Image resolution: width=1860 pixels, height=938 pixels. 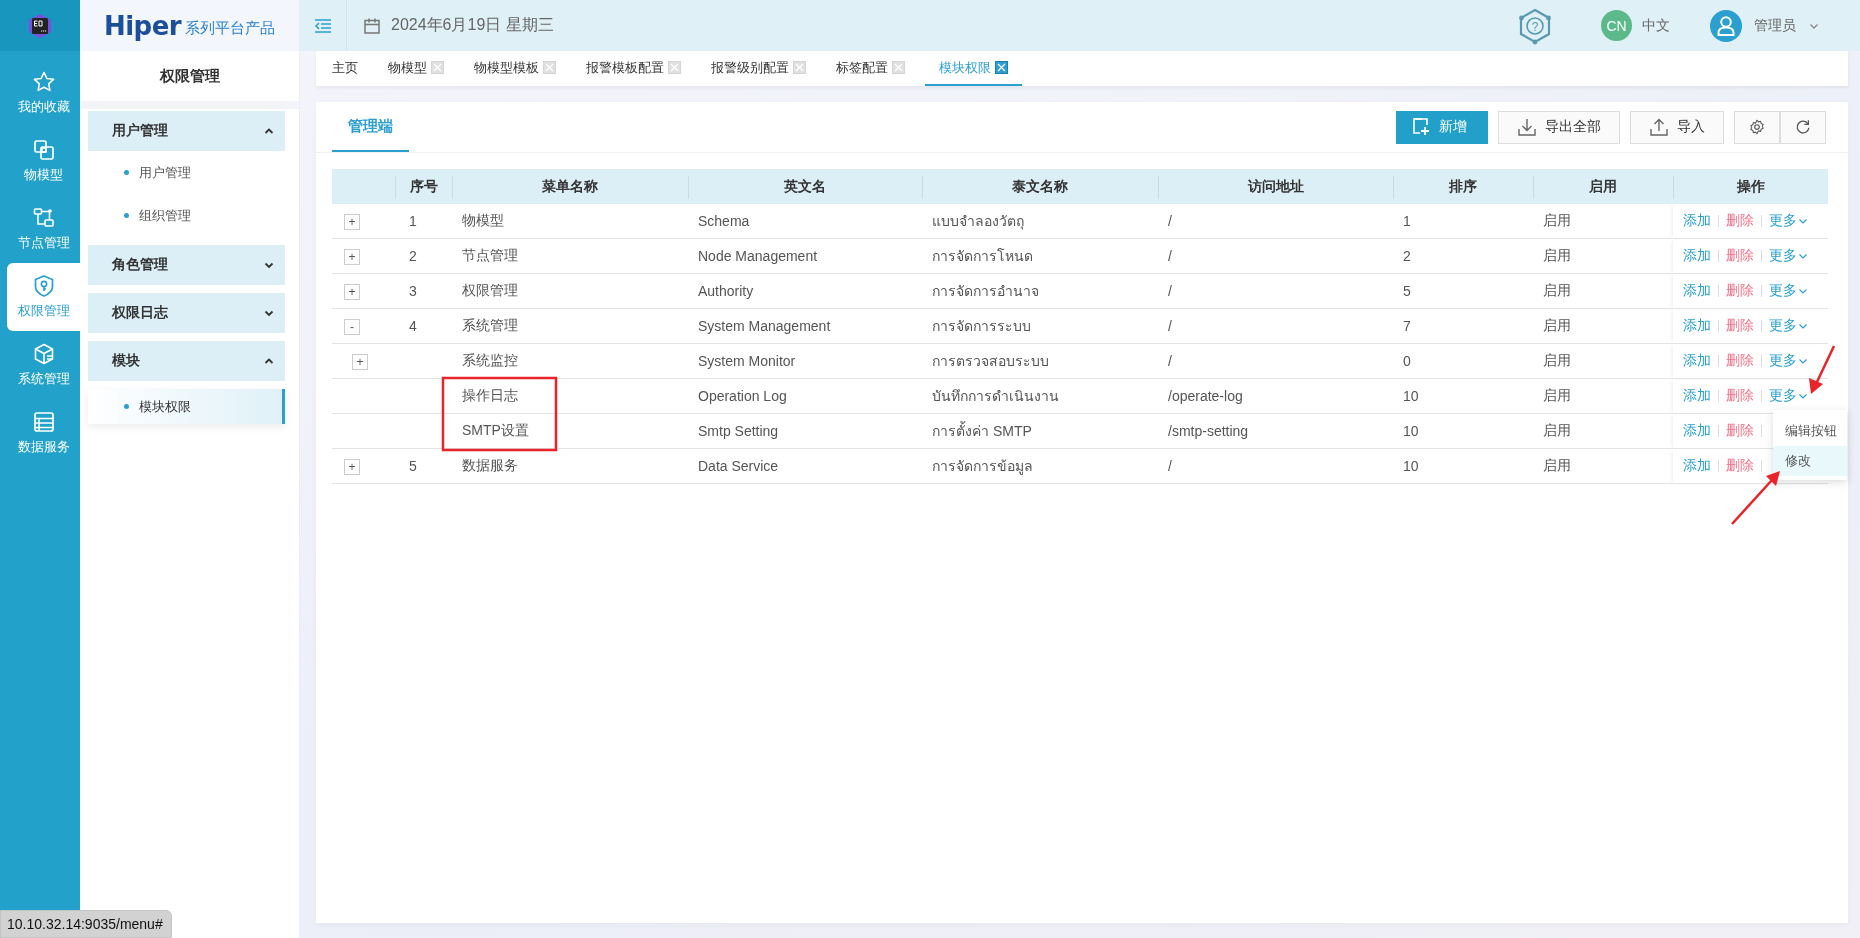 I want to click on table-cell: Authority, so click(x=805, y=291).